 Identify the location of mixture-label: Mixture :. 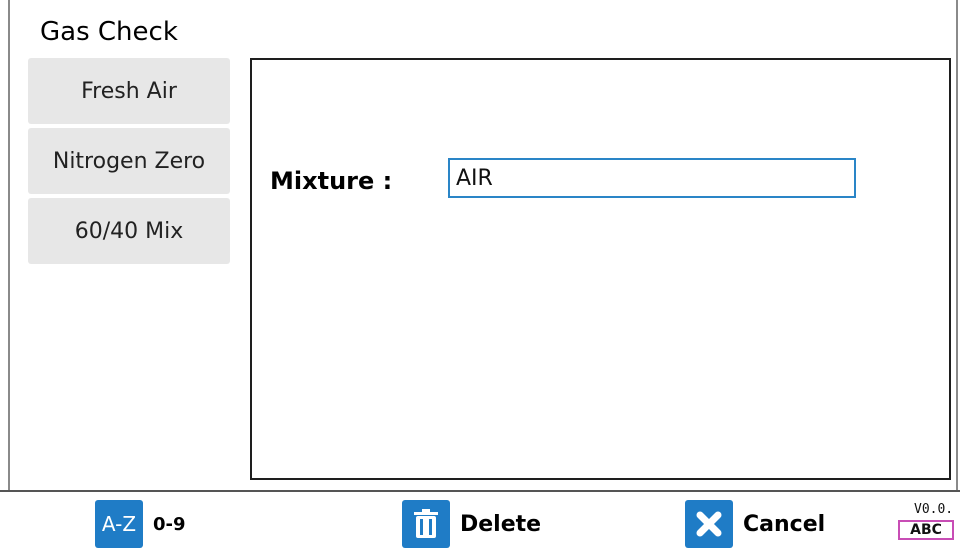
(331, 181).